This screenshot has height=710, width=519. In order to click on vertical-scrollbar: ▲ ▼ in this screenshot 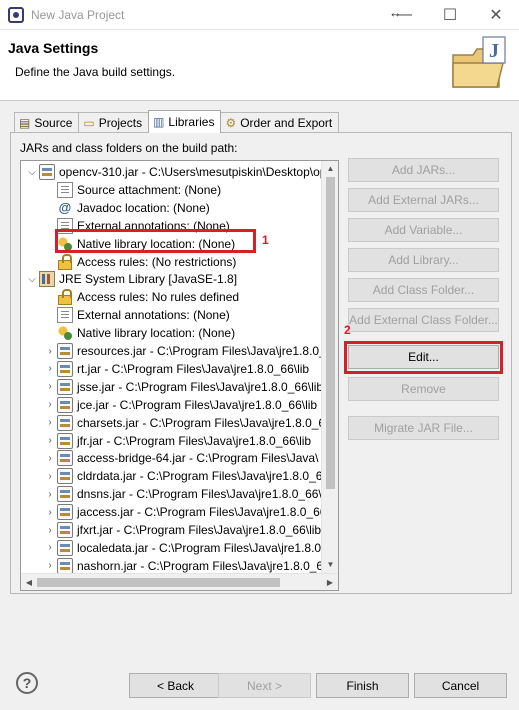, I will do `click(329, 367)`.